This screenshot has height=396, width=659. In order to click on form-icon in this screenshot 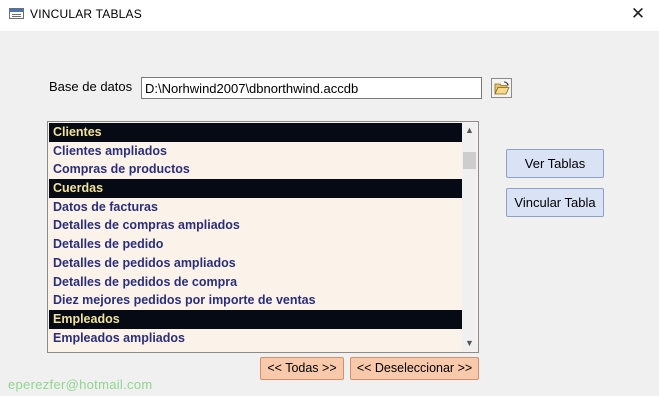, I will do `click(16, 13)`.